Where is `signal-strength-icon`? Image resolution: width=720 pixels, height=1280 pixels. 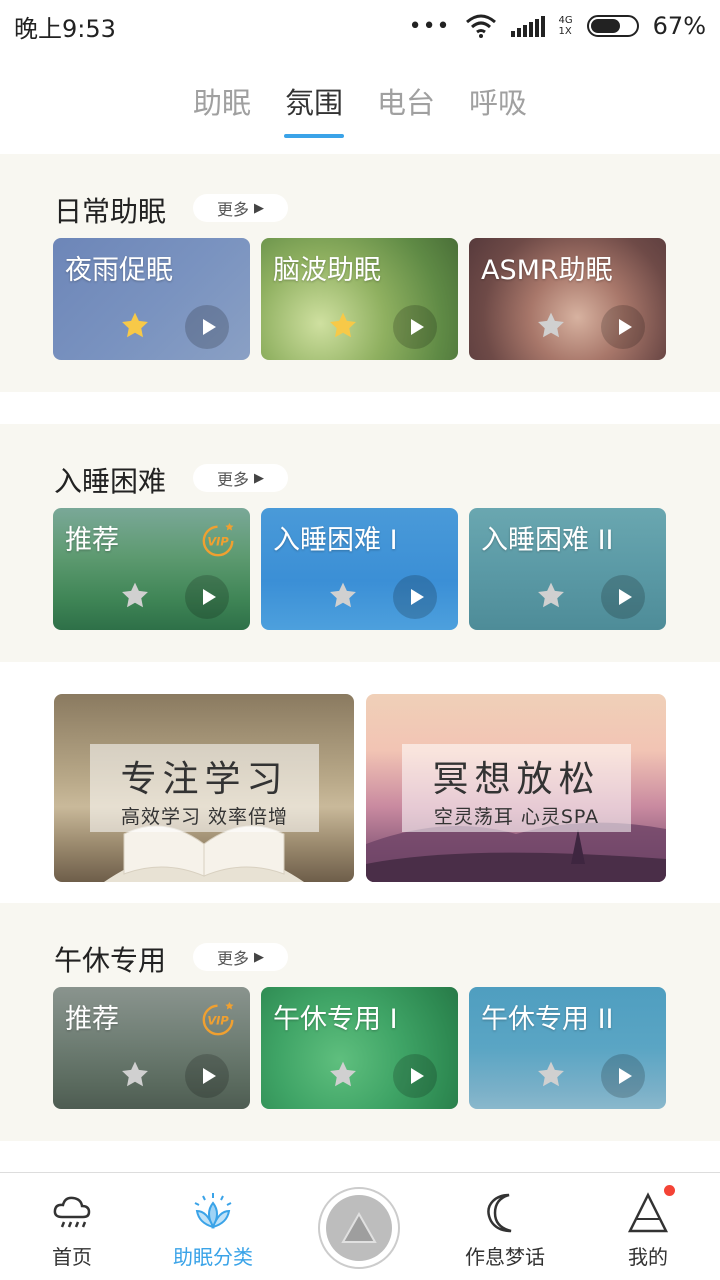
signal-strength-icon is located at coordinates (527, 26).